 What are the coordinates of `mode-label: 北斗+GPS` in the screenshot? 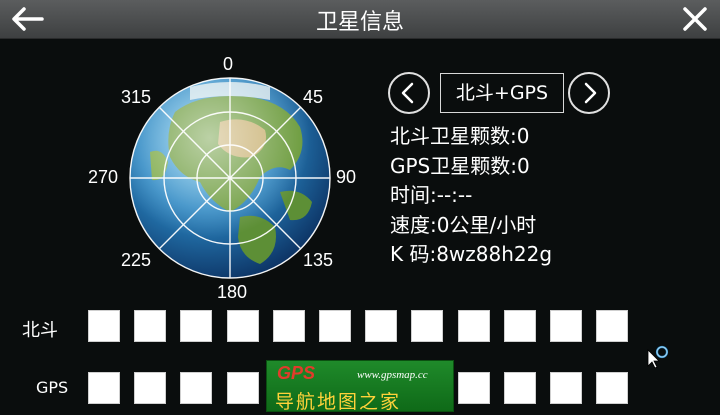 It's located at (502, 93).